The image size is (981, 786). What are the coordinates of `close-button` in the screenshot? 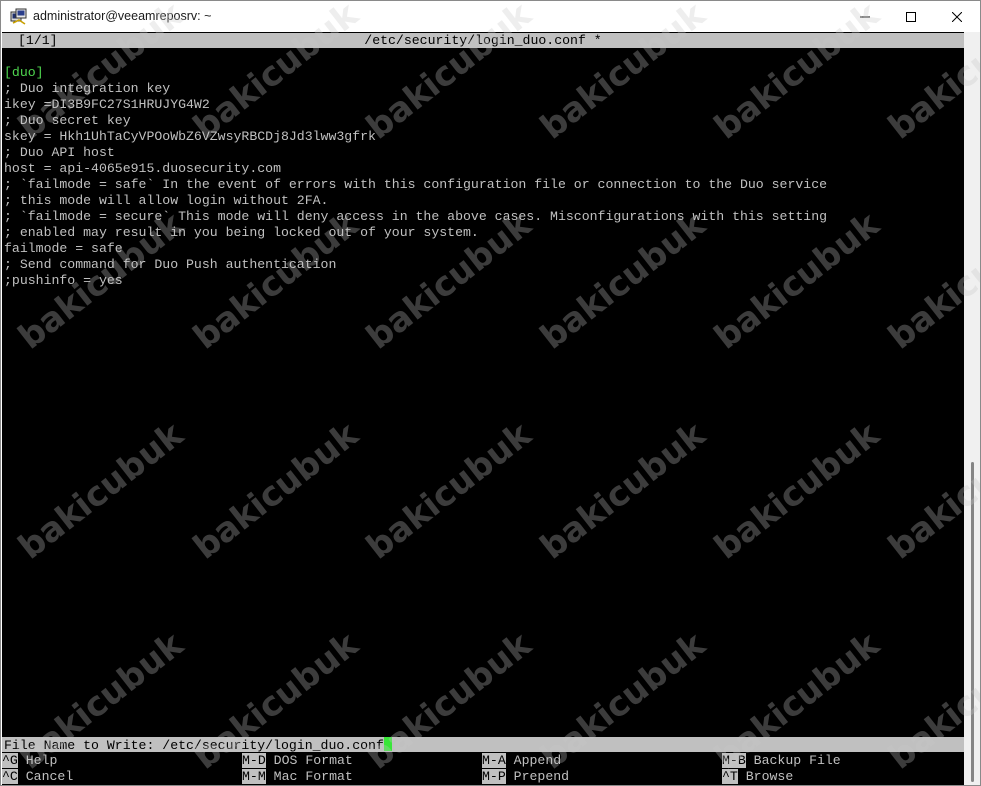 It's located at (957, 16).